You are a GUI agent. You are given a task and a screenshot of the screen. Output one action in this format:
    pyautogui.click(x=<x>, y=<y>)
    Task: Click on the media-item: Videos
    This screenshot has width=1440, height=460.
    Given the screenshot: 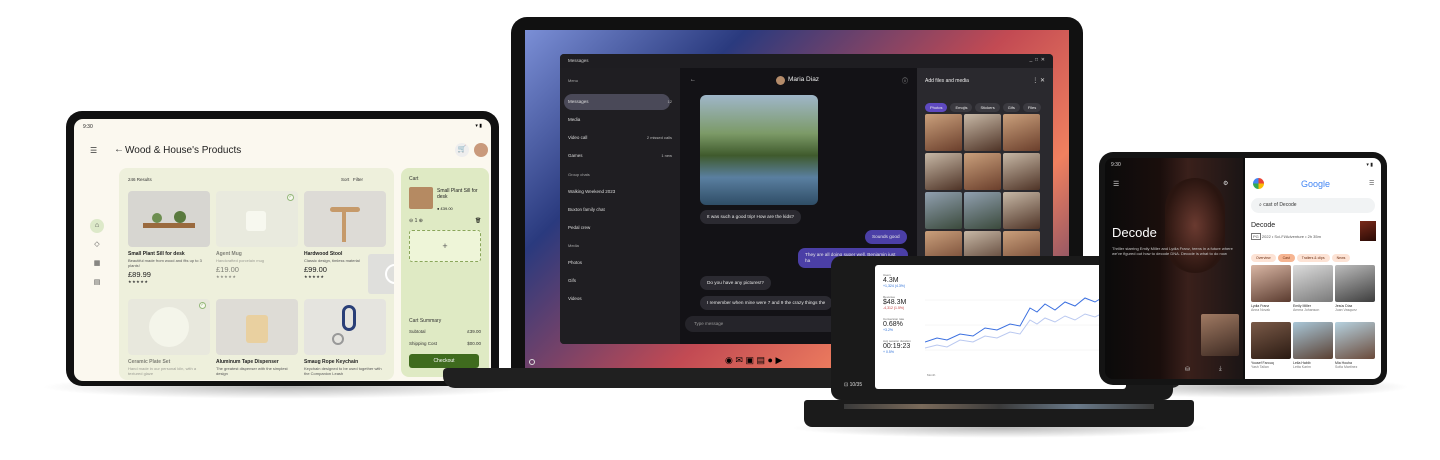 What is the action you would take?
    pyautogui.click(x=575, y=298)
    